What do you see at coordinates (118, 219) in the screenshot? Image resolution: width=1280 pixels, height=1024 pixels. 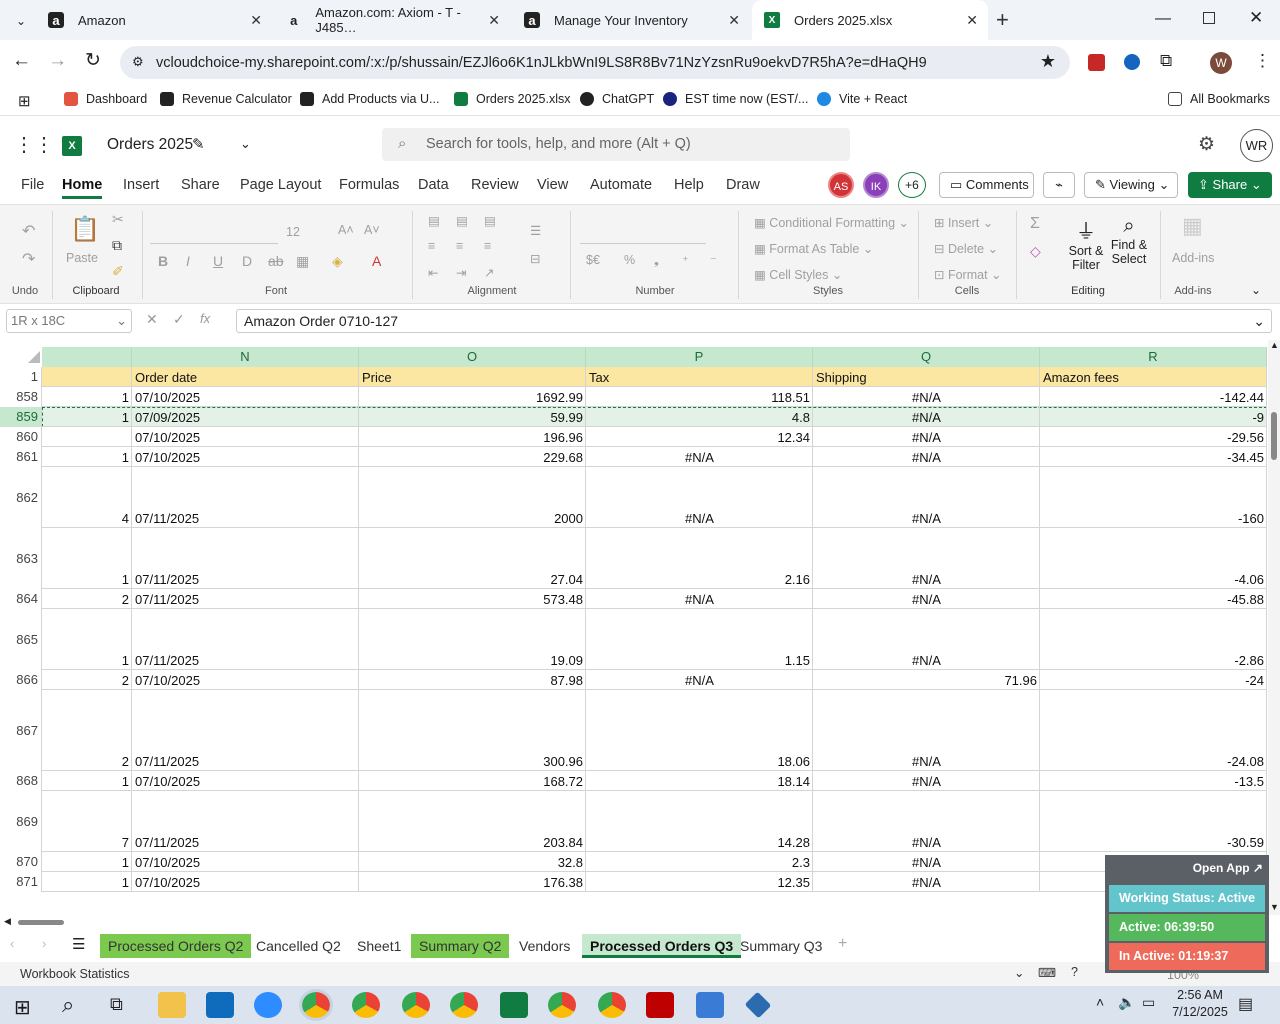 I see `cut-icon: ✂` at bounding box center [118, 219].